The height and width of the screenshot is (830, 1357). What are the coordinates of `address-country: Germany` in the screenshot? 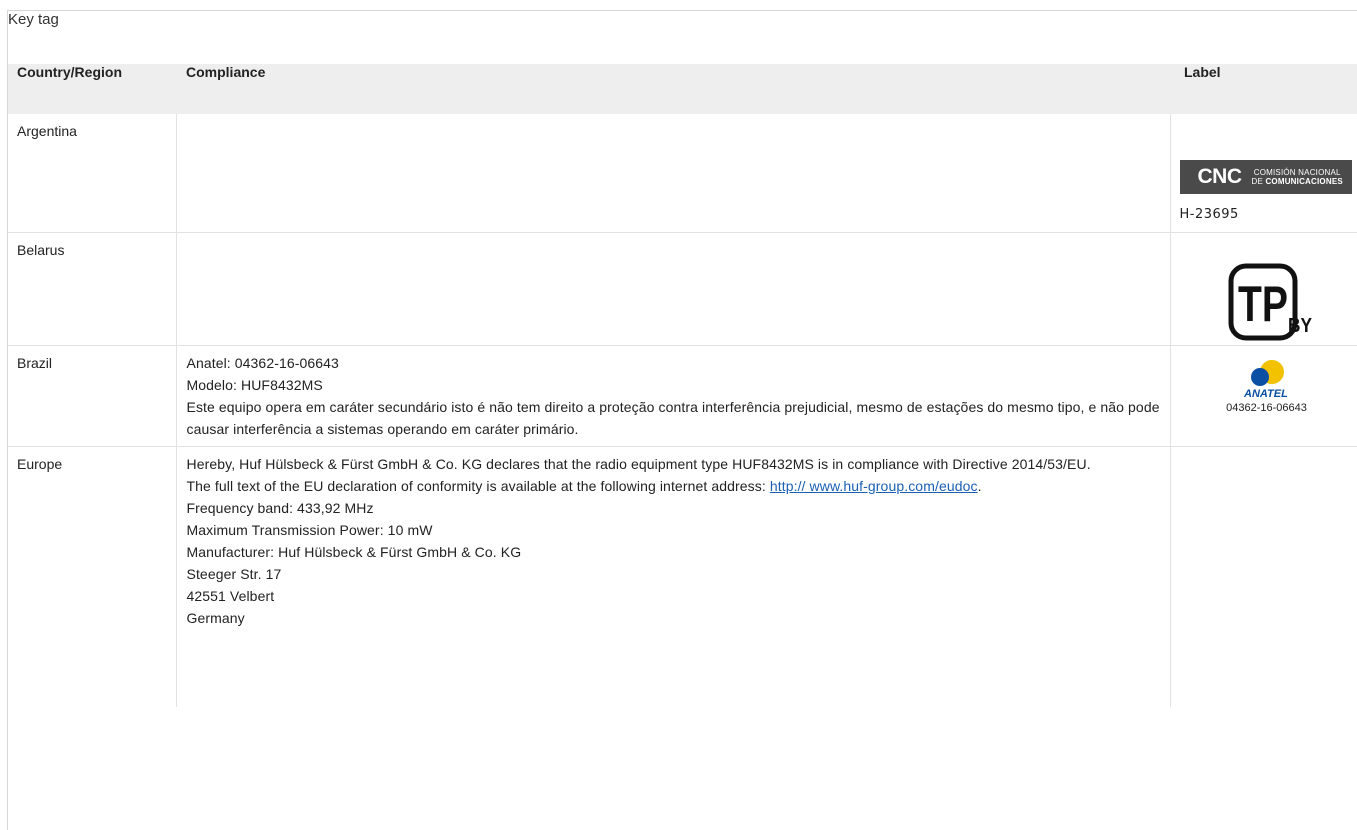 It's located at (215, 618).